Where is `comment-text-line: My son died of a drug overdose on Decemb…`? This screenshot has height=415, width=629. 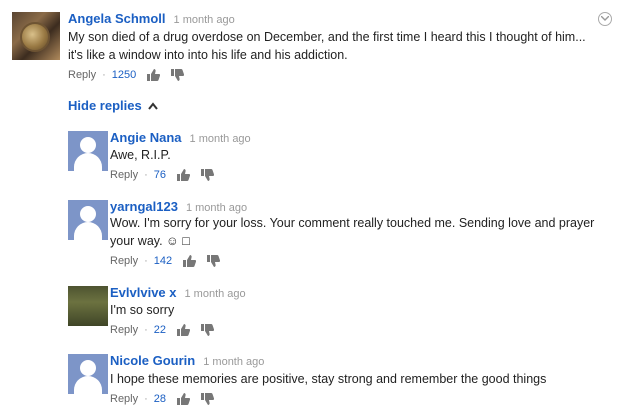 comment-text-line: My son died of a drug overdose on Decemb… is located at coordinates (327, 37).